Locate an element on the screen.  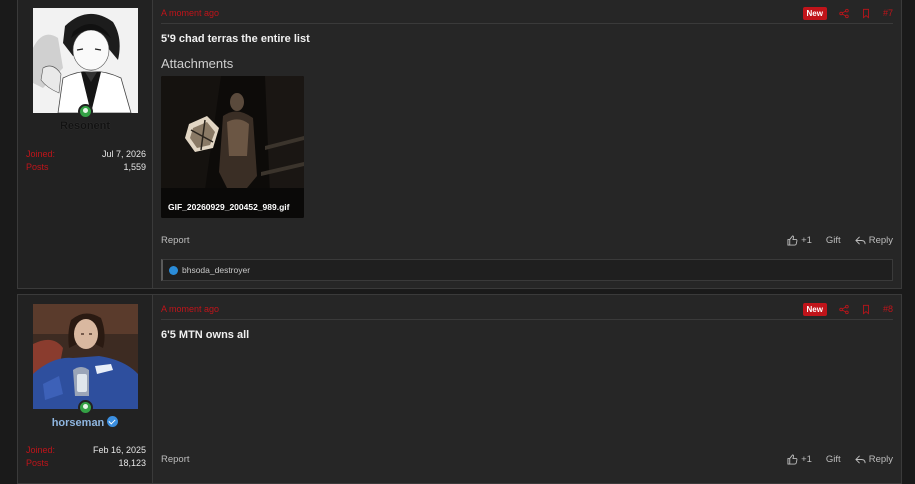
posts-stat: Posts 1,559 is located at coordinates (86, 168).